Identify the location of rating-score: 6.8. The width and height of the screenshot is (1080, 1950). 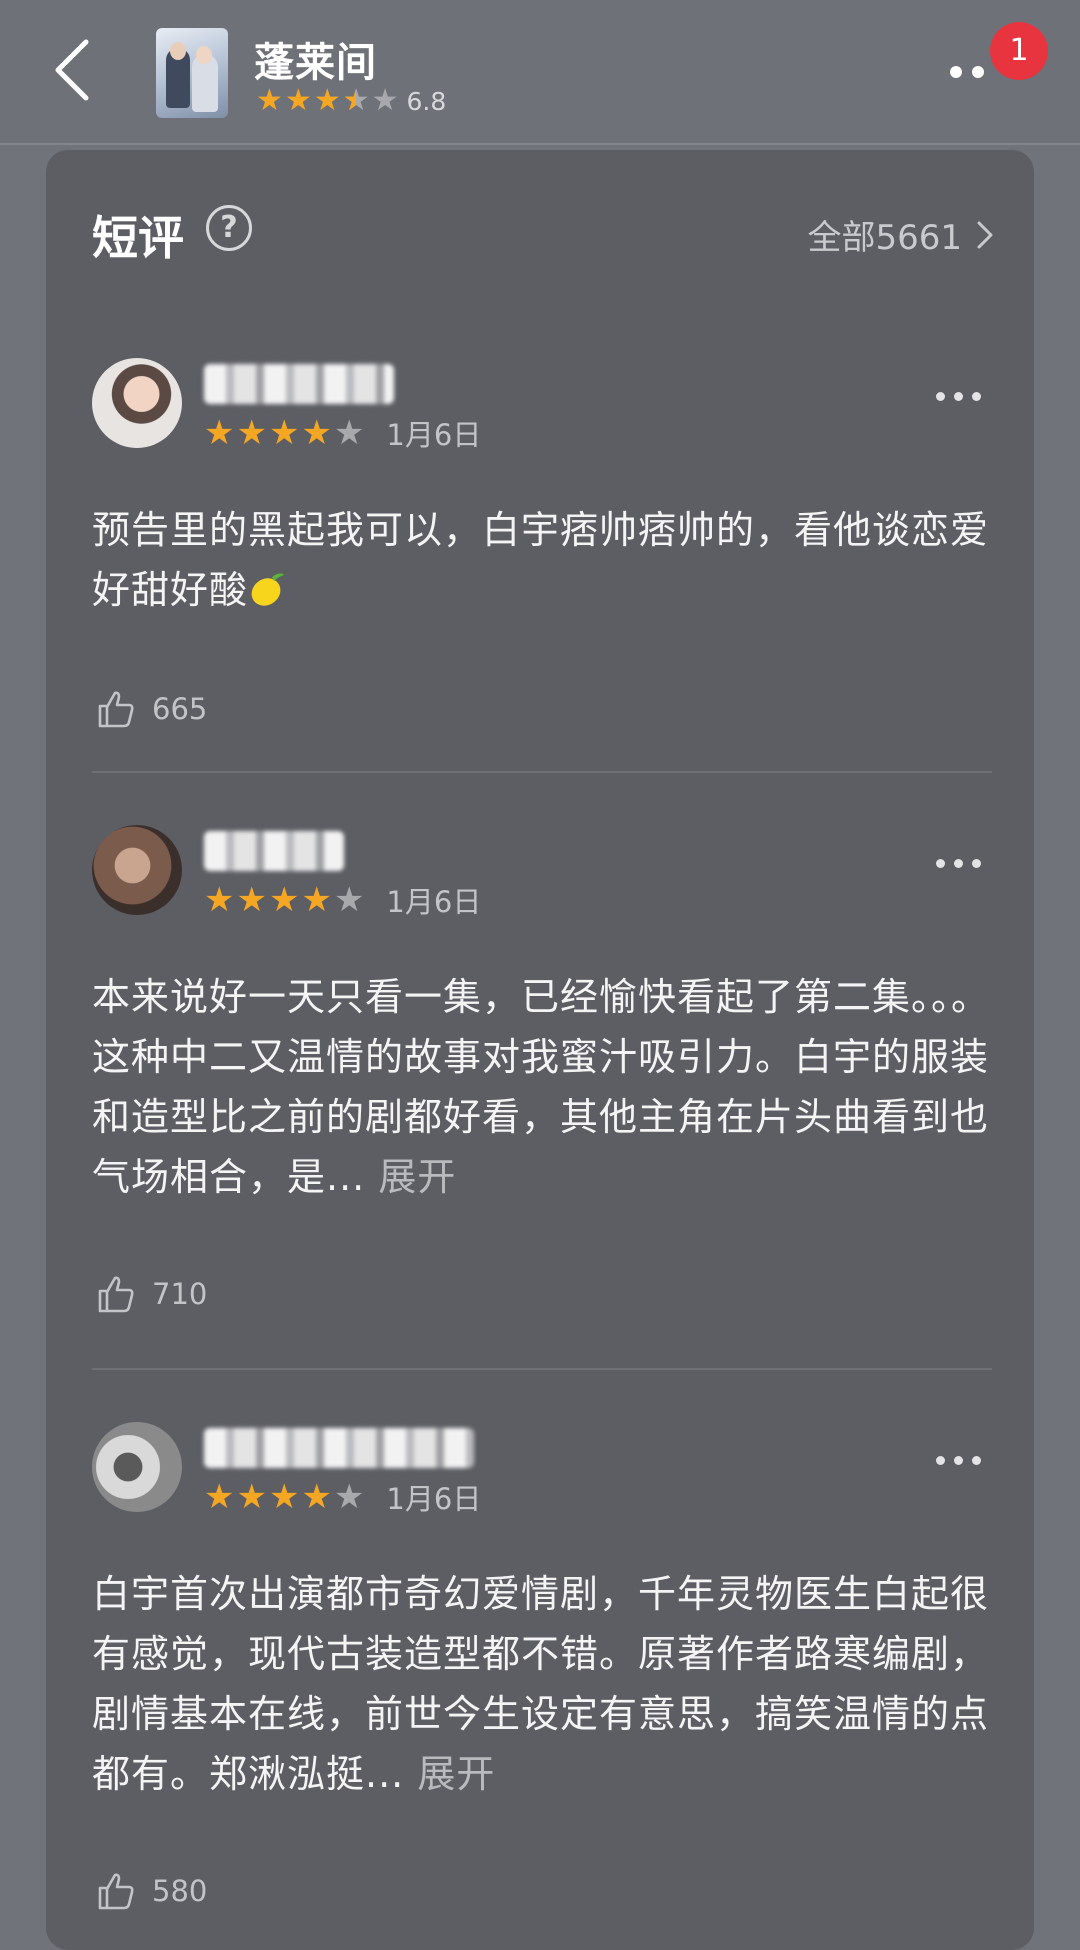
(426, 101).